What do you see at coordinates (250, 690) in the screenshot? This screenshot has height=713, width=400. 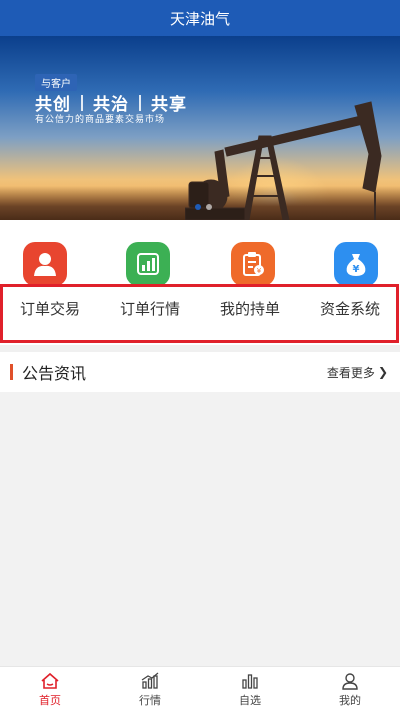 I see `tab-watchlist: 自选` at bounding box center [250, 690].